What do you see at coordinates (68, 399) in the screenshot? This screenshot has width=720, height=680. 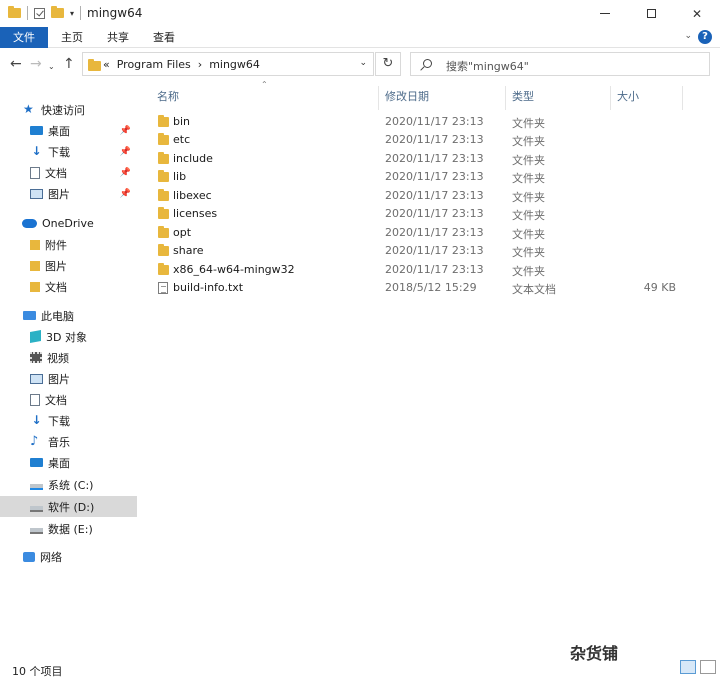 I see `sidebar-item-pc-documents: 文档` at bounding box center [68, 399].